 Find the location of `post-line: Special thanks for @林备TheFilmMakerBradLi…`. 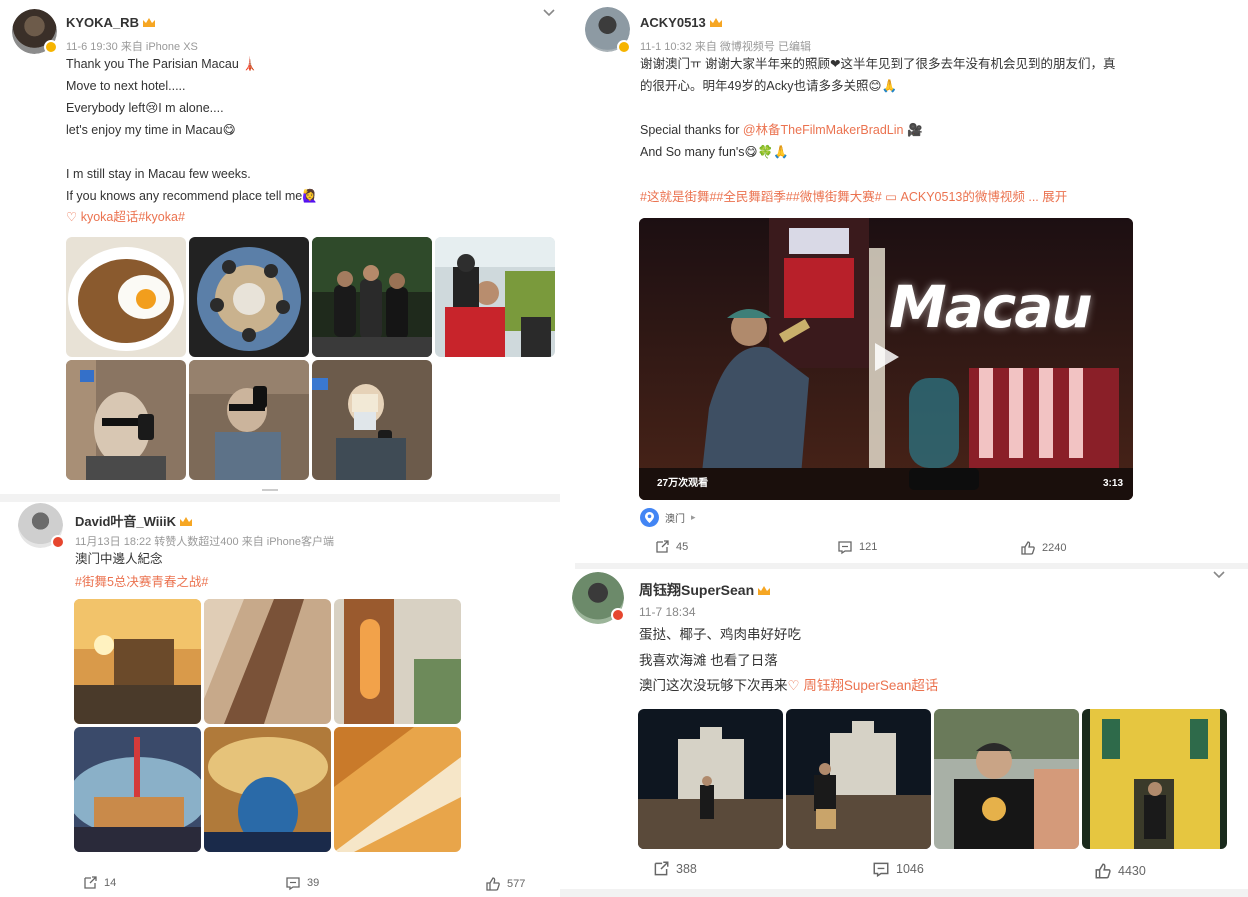

post-line: Special thanks for @林备TheFilmMakerBradLi… is located at coordinates (781, 130).